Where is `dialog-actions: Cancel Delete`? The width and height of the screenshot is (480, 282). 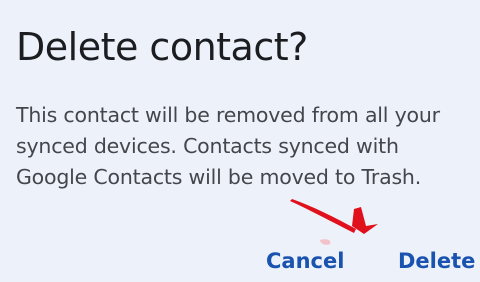
dialog-actions: Cancel Delete is located at coordinates (240, 261).